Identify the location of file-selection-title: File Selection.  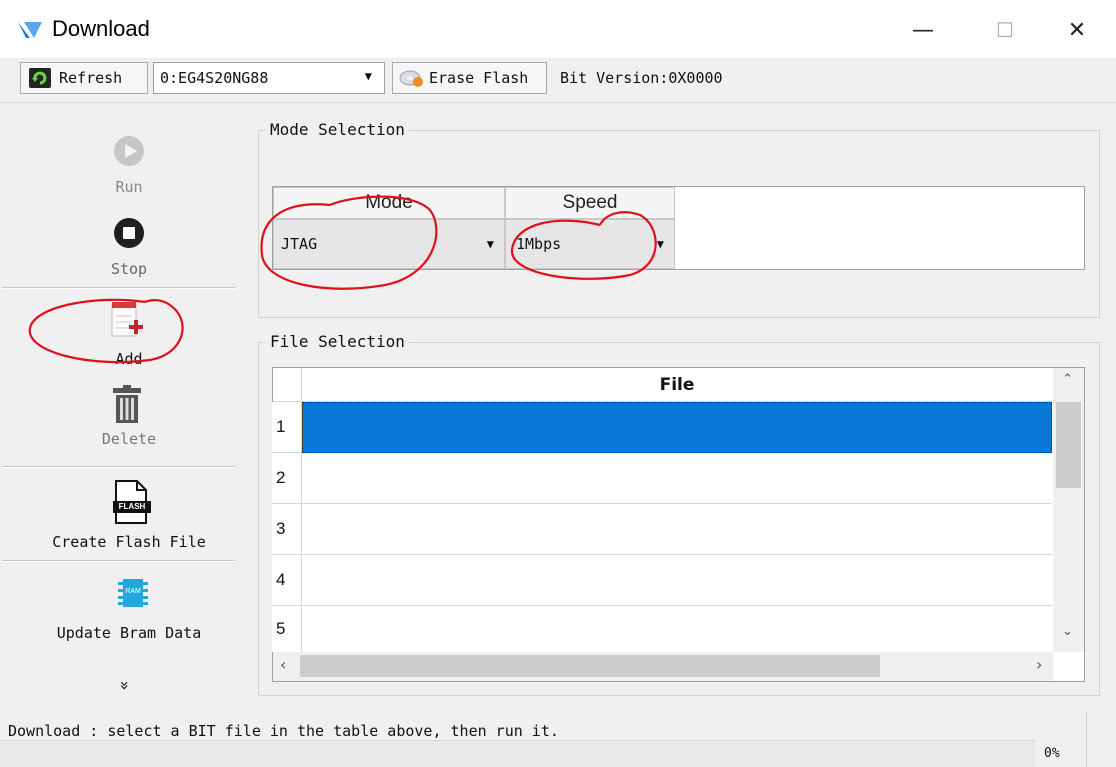
(337, 341).